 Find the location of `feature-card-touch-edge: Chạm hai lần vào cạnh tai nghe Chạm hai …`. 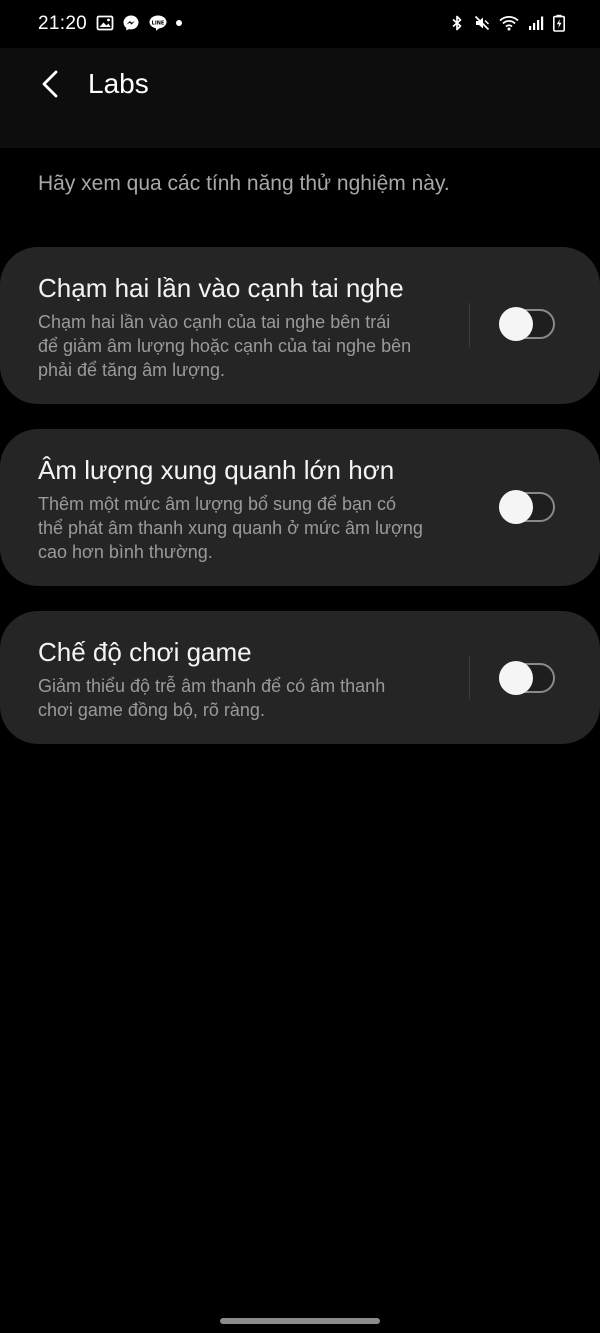

feature-card-touch-edge: Chạm hai lần vào cạnh tai nghe Chạm hai … is located at coordinates (300, 325).